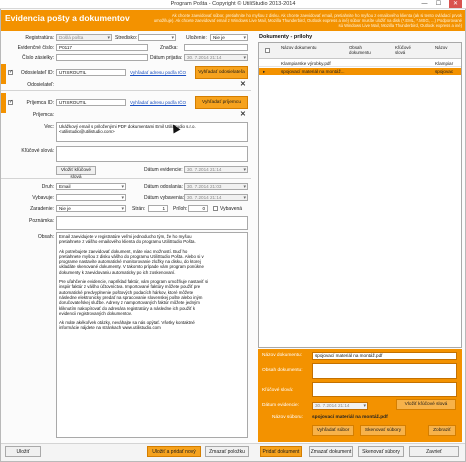  What do you see at coordinates (442, 430) in the screenshot?
I see `detail-zobrazit-button: Zobraziť` at bounding box center [442, 430].